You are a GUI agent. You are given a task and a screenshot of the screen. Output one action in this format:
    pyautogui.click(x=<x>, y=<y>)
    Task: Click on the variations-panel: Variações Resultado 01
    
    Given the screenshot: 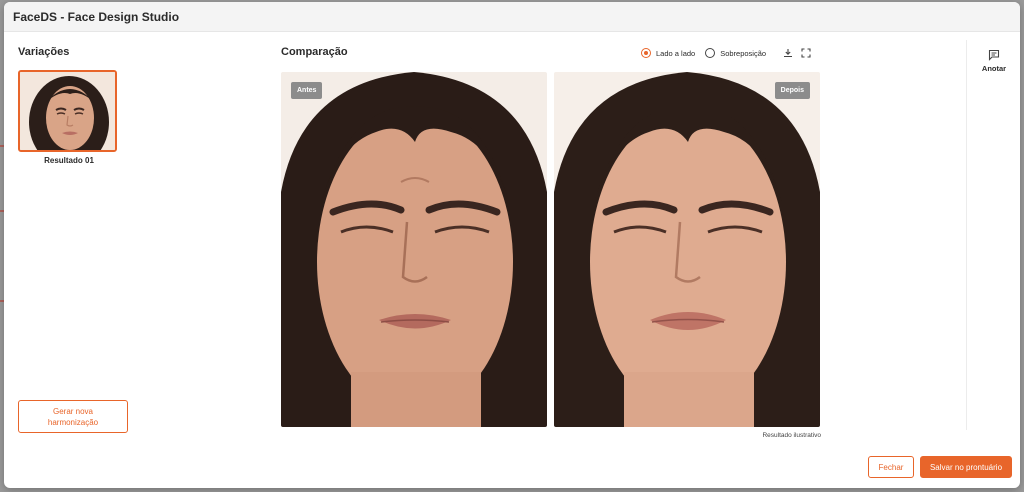 What is the action you would take?
    pyautogui.click(x=138, y=105)
    